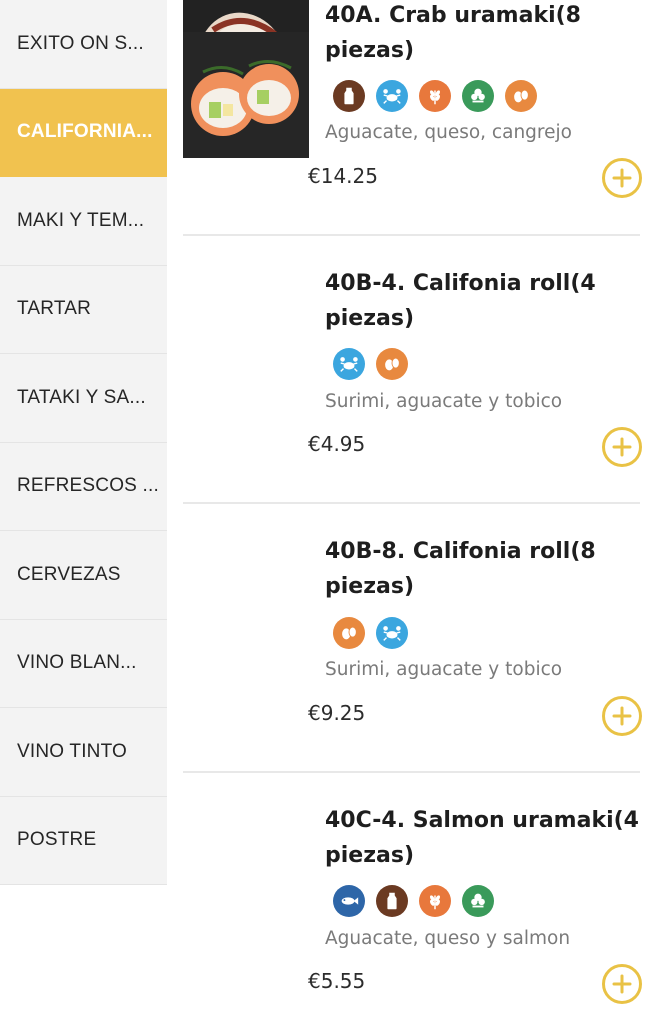  Describe the element at coordinates (448, 132) in the screenshot. I see `product-description: Aguacate, queso, cangrejo` at that location.